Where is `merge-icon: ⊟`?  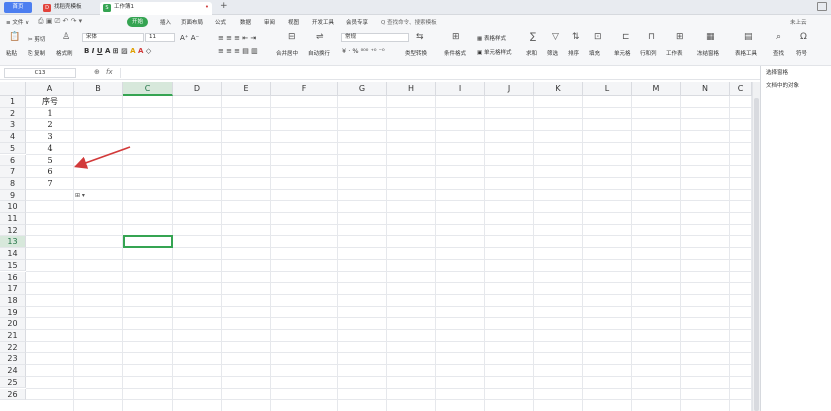
merge-icon: ⊟ is located at coordinates (292, 37).